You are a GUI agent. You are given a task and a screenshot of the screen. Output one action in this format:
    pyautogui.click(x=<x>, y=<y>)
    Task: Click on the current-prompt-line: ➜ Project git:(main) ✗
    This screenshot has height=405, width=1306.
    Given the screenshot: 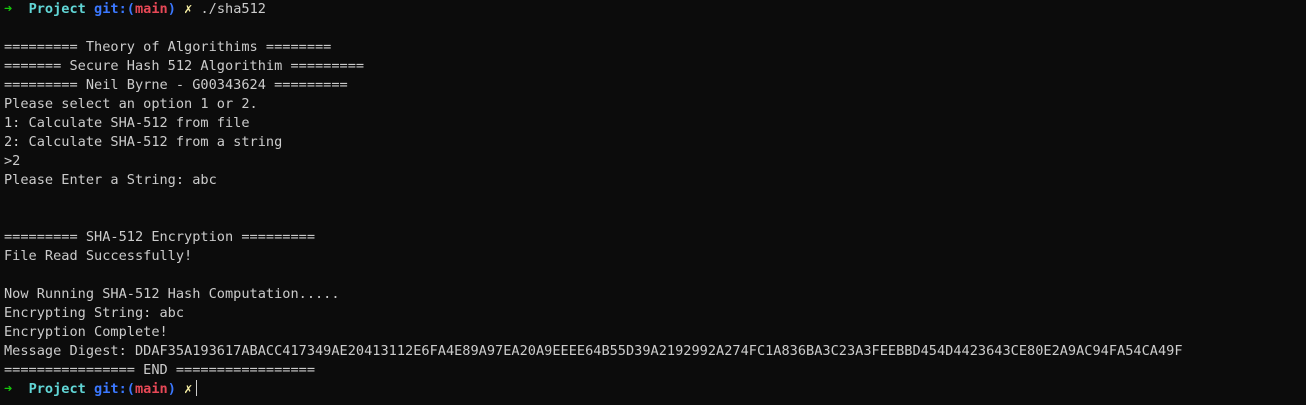 What is the action you would take?
    pyautogui.click(x=655, y=389)
    